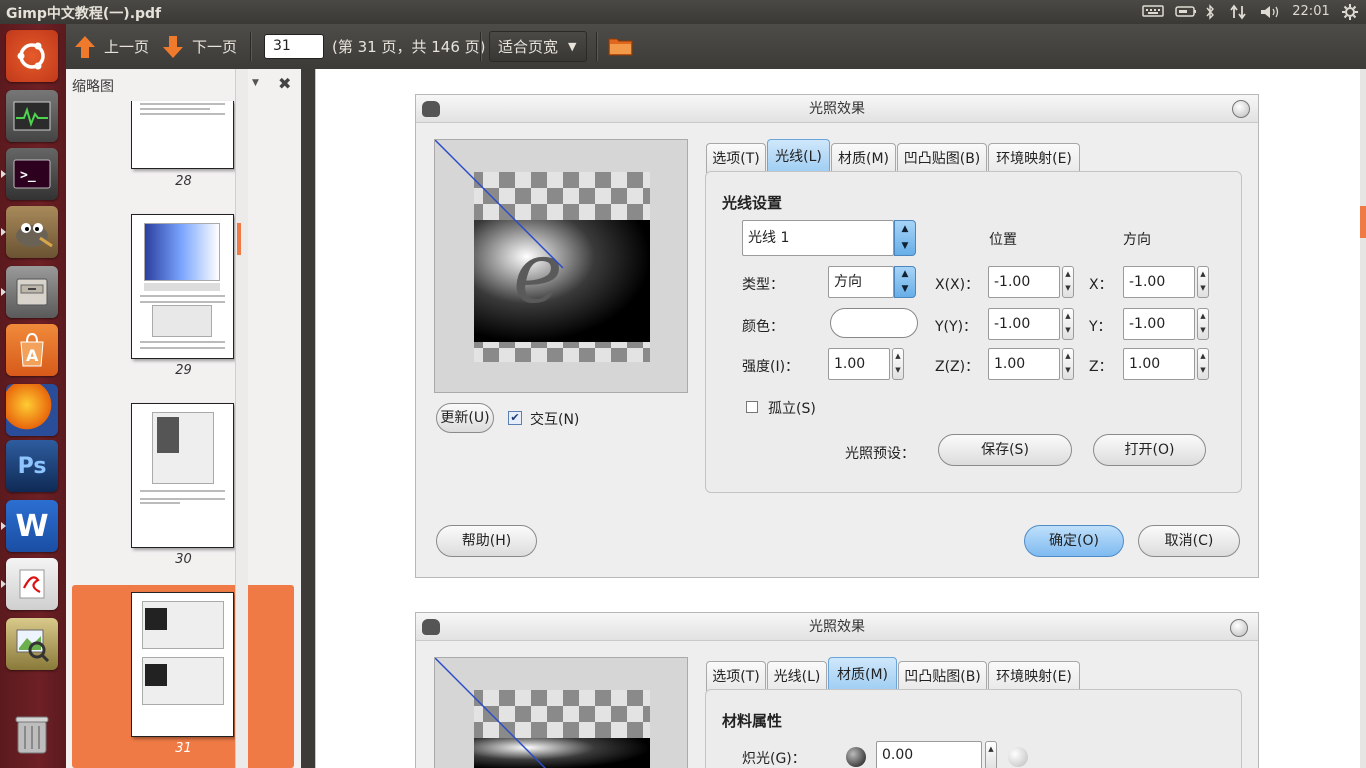 The image size is (1366, 768). What do you see at coordinates (861, 282) in the screenshot?
I see `type-select: 方向` at bounding box center [861, 282].